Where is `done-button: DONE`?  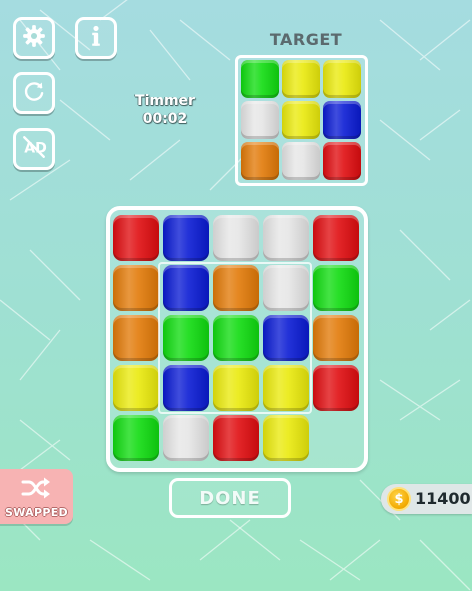 done-button: DONE is located at coordinates (230, 498).